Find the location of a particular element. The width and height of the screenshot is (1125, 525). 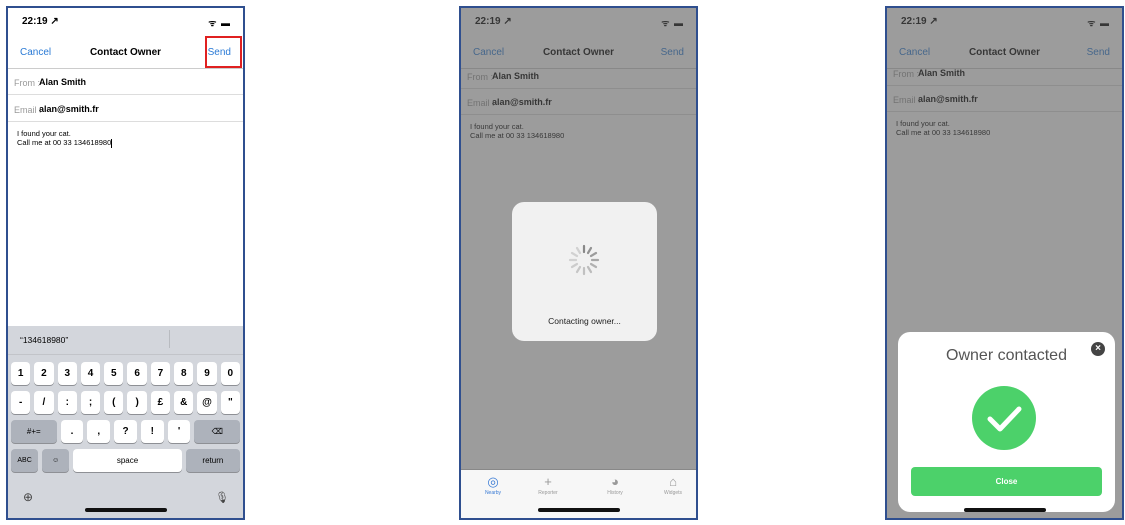

key: 5 is located at coordinates (114, 373).